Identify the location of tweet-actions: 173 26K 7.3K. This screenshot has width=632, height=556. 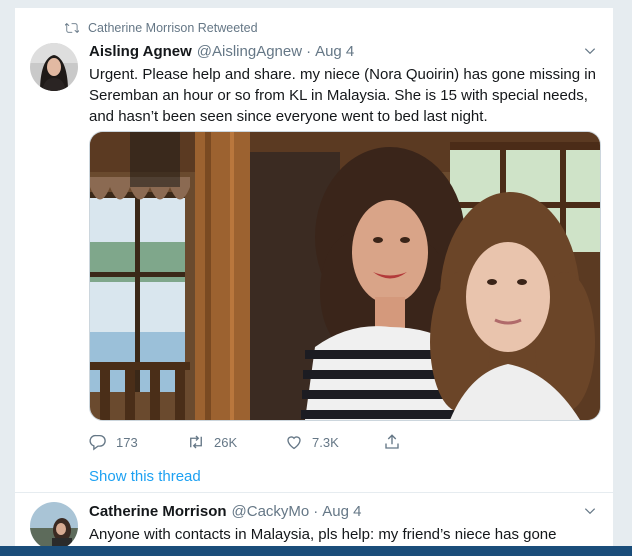
(299, 442).